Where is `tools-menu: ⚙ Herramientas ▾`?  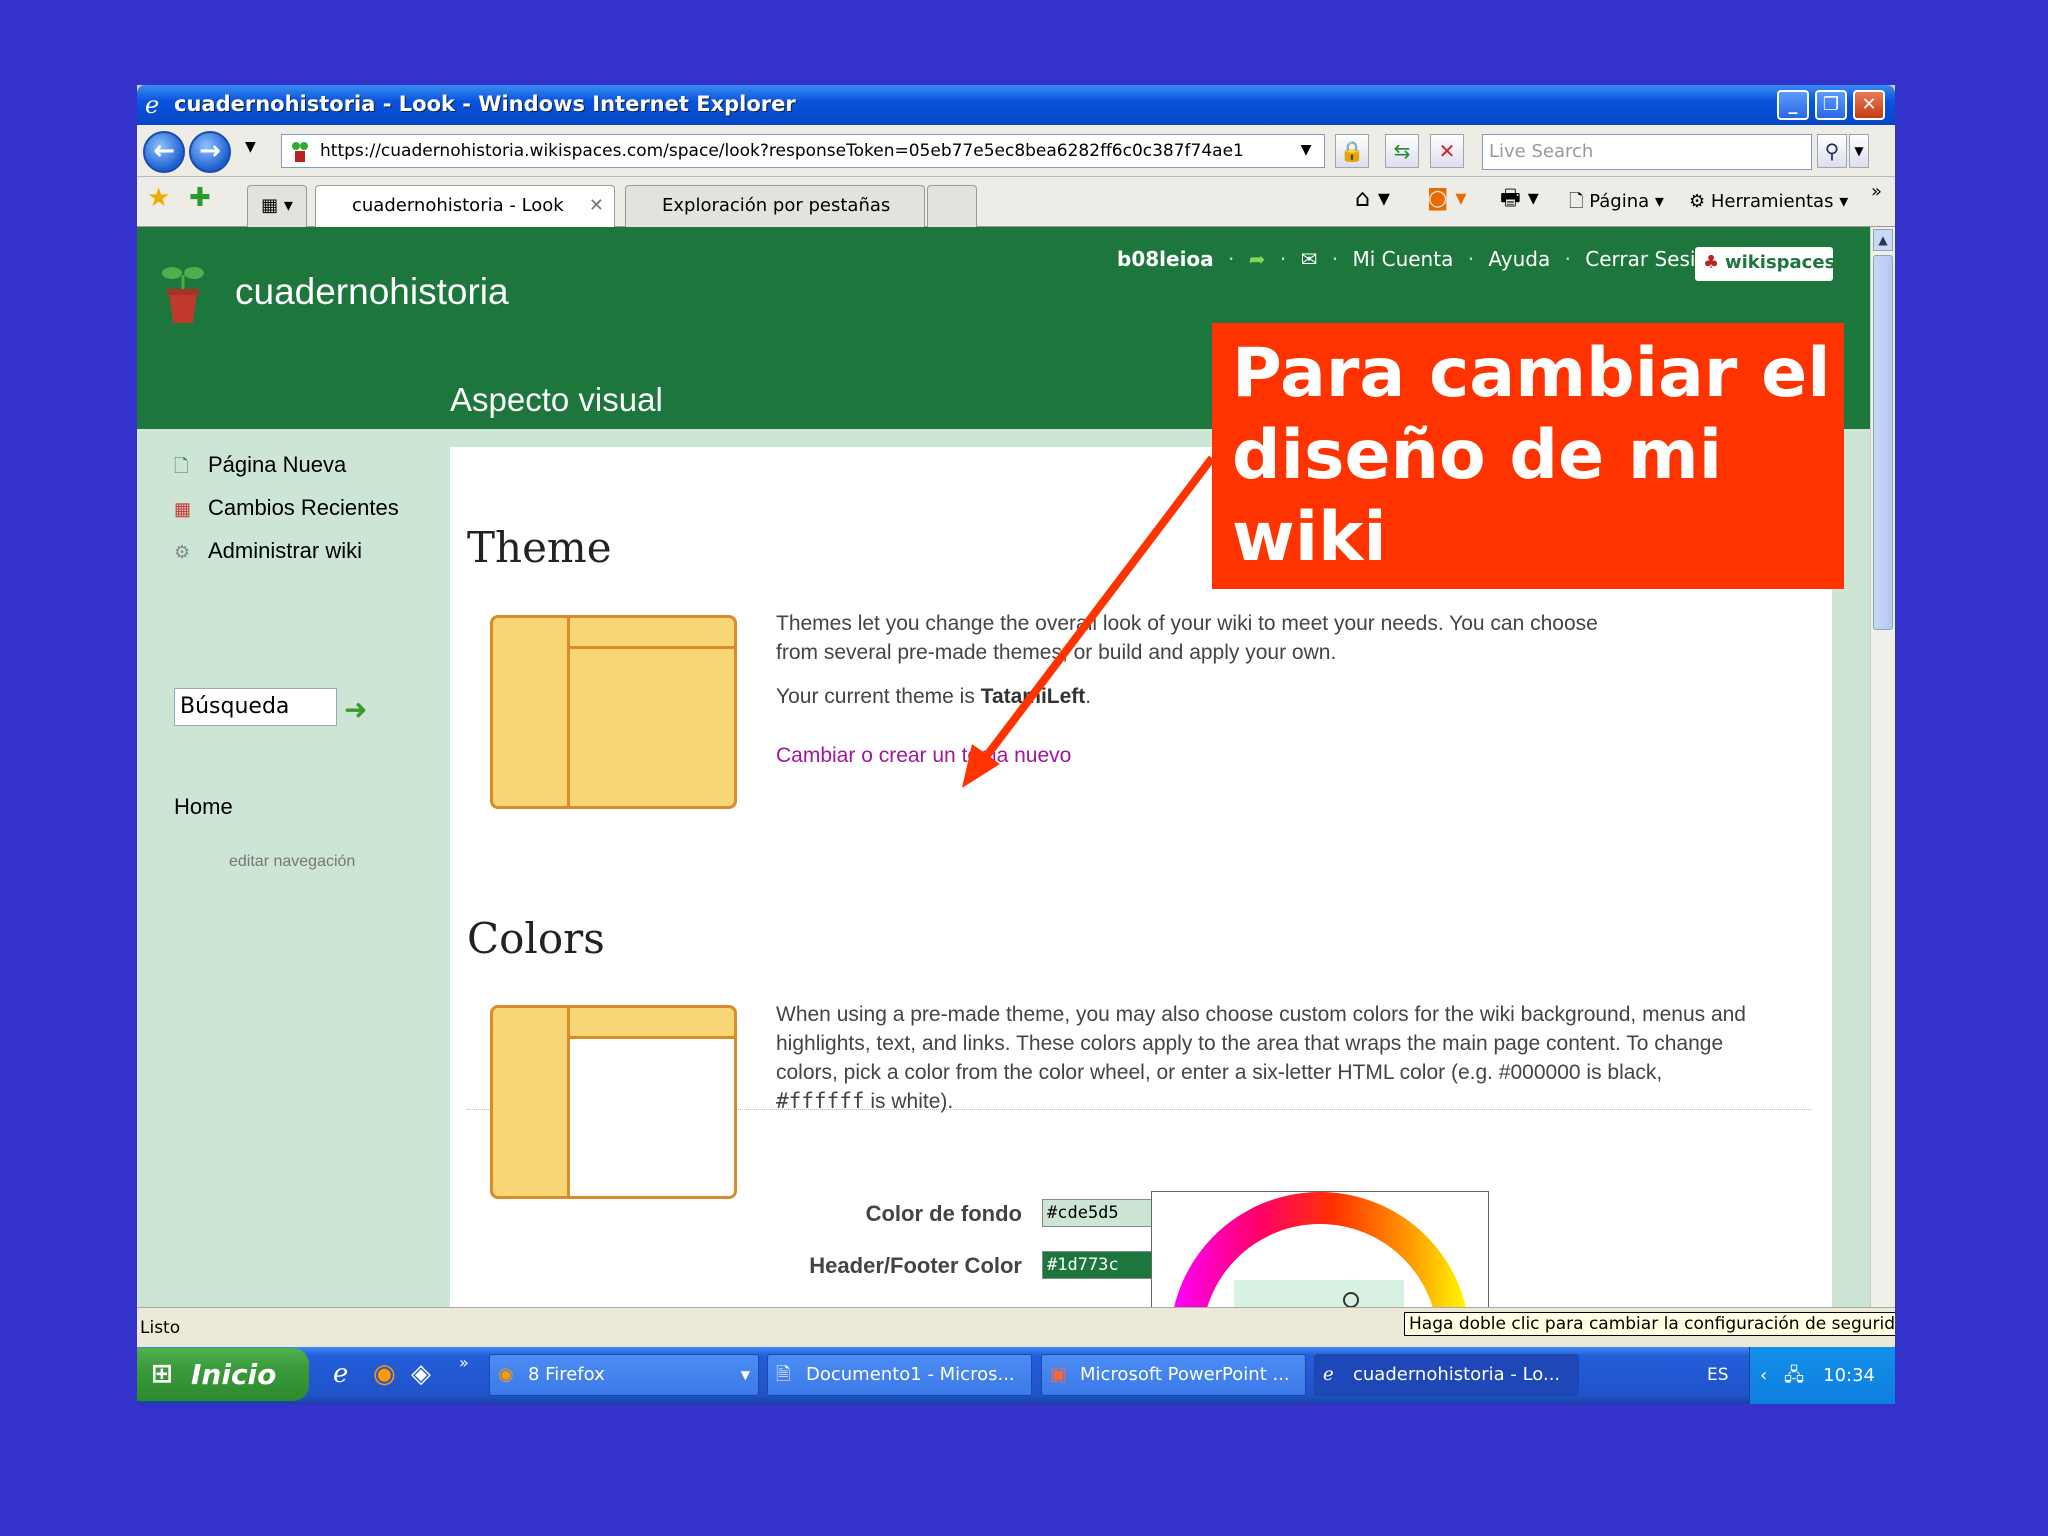 tools-menu: ⚙ Herramientas ▾ is located at coordinates (1768, 202).